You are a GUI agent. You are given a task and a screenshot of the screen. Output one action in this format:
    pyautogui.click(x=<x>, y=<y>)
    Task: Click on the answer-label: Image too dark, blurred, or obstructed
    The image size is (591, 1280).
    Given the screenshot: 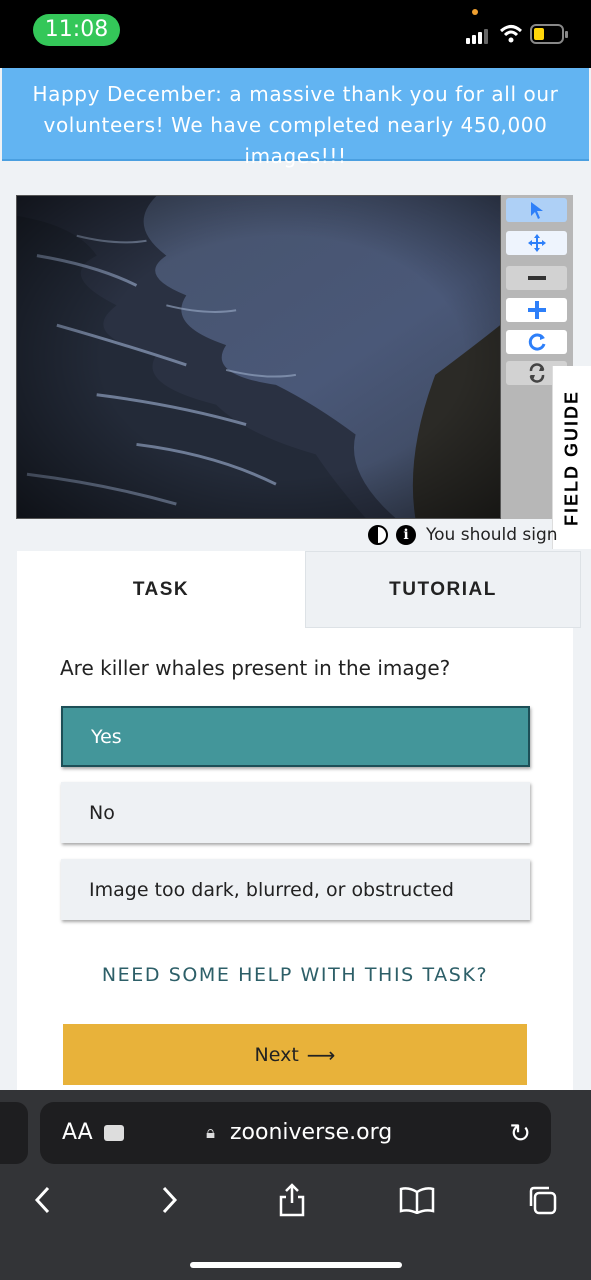 What is the action you would take?
    pyautogui.click(x=271, y=889)
    